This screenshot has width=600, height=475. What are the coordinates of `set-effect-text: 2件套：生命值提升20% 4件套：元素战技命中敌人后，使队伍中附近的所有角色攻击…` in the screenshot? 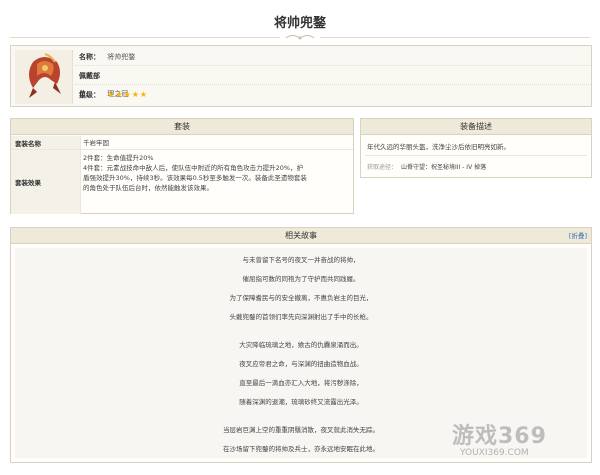 It's located at (216, 171).